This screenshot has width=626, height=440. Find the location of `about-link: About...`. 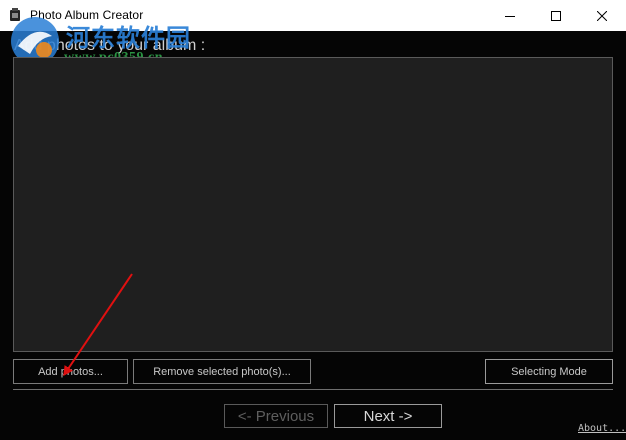

about-link: About... is located at coordinates (602, 428).